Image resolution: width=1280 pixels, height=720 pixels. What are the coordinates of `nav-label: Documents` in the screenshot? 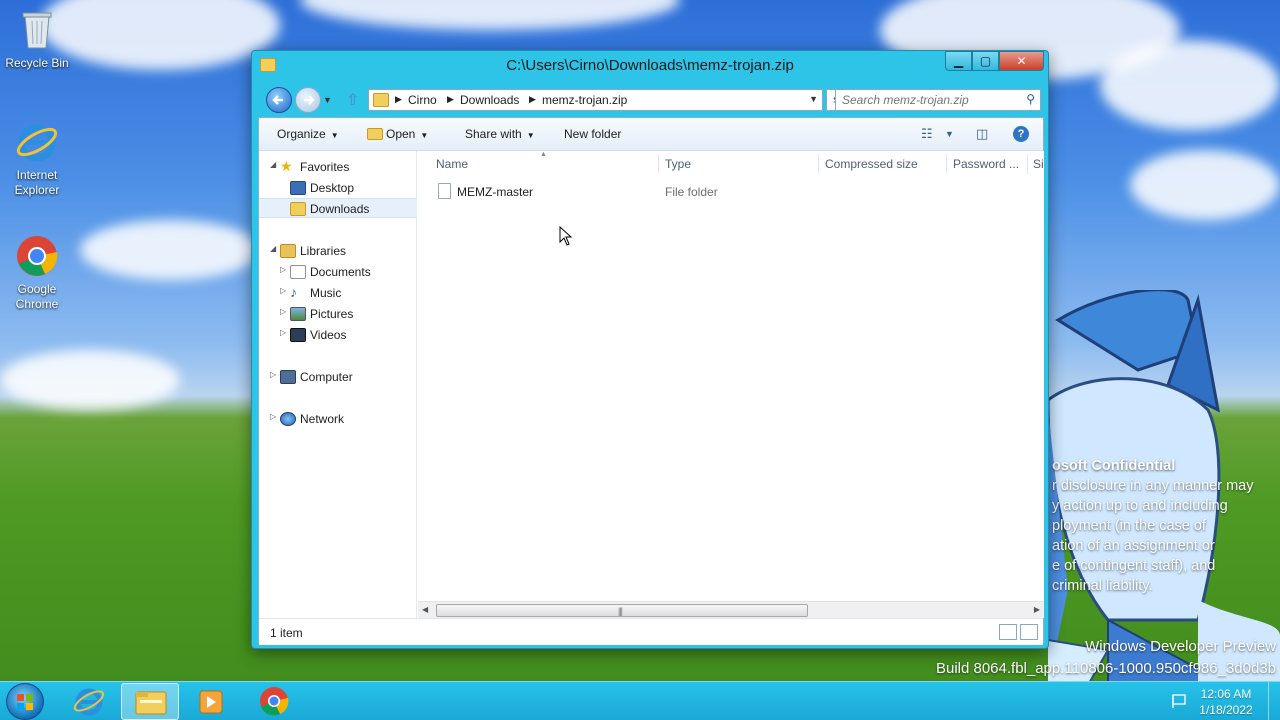 It's located at (340, 272).